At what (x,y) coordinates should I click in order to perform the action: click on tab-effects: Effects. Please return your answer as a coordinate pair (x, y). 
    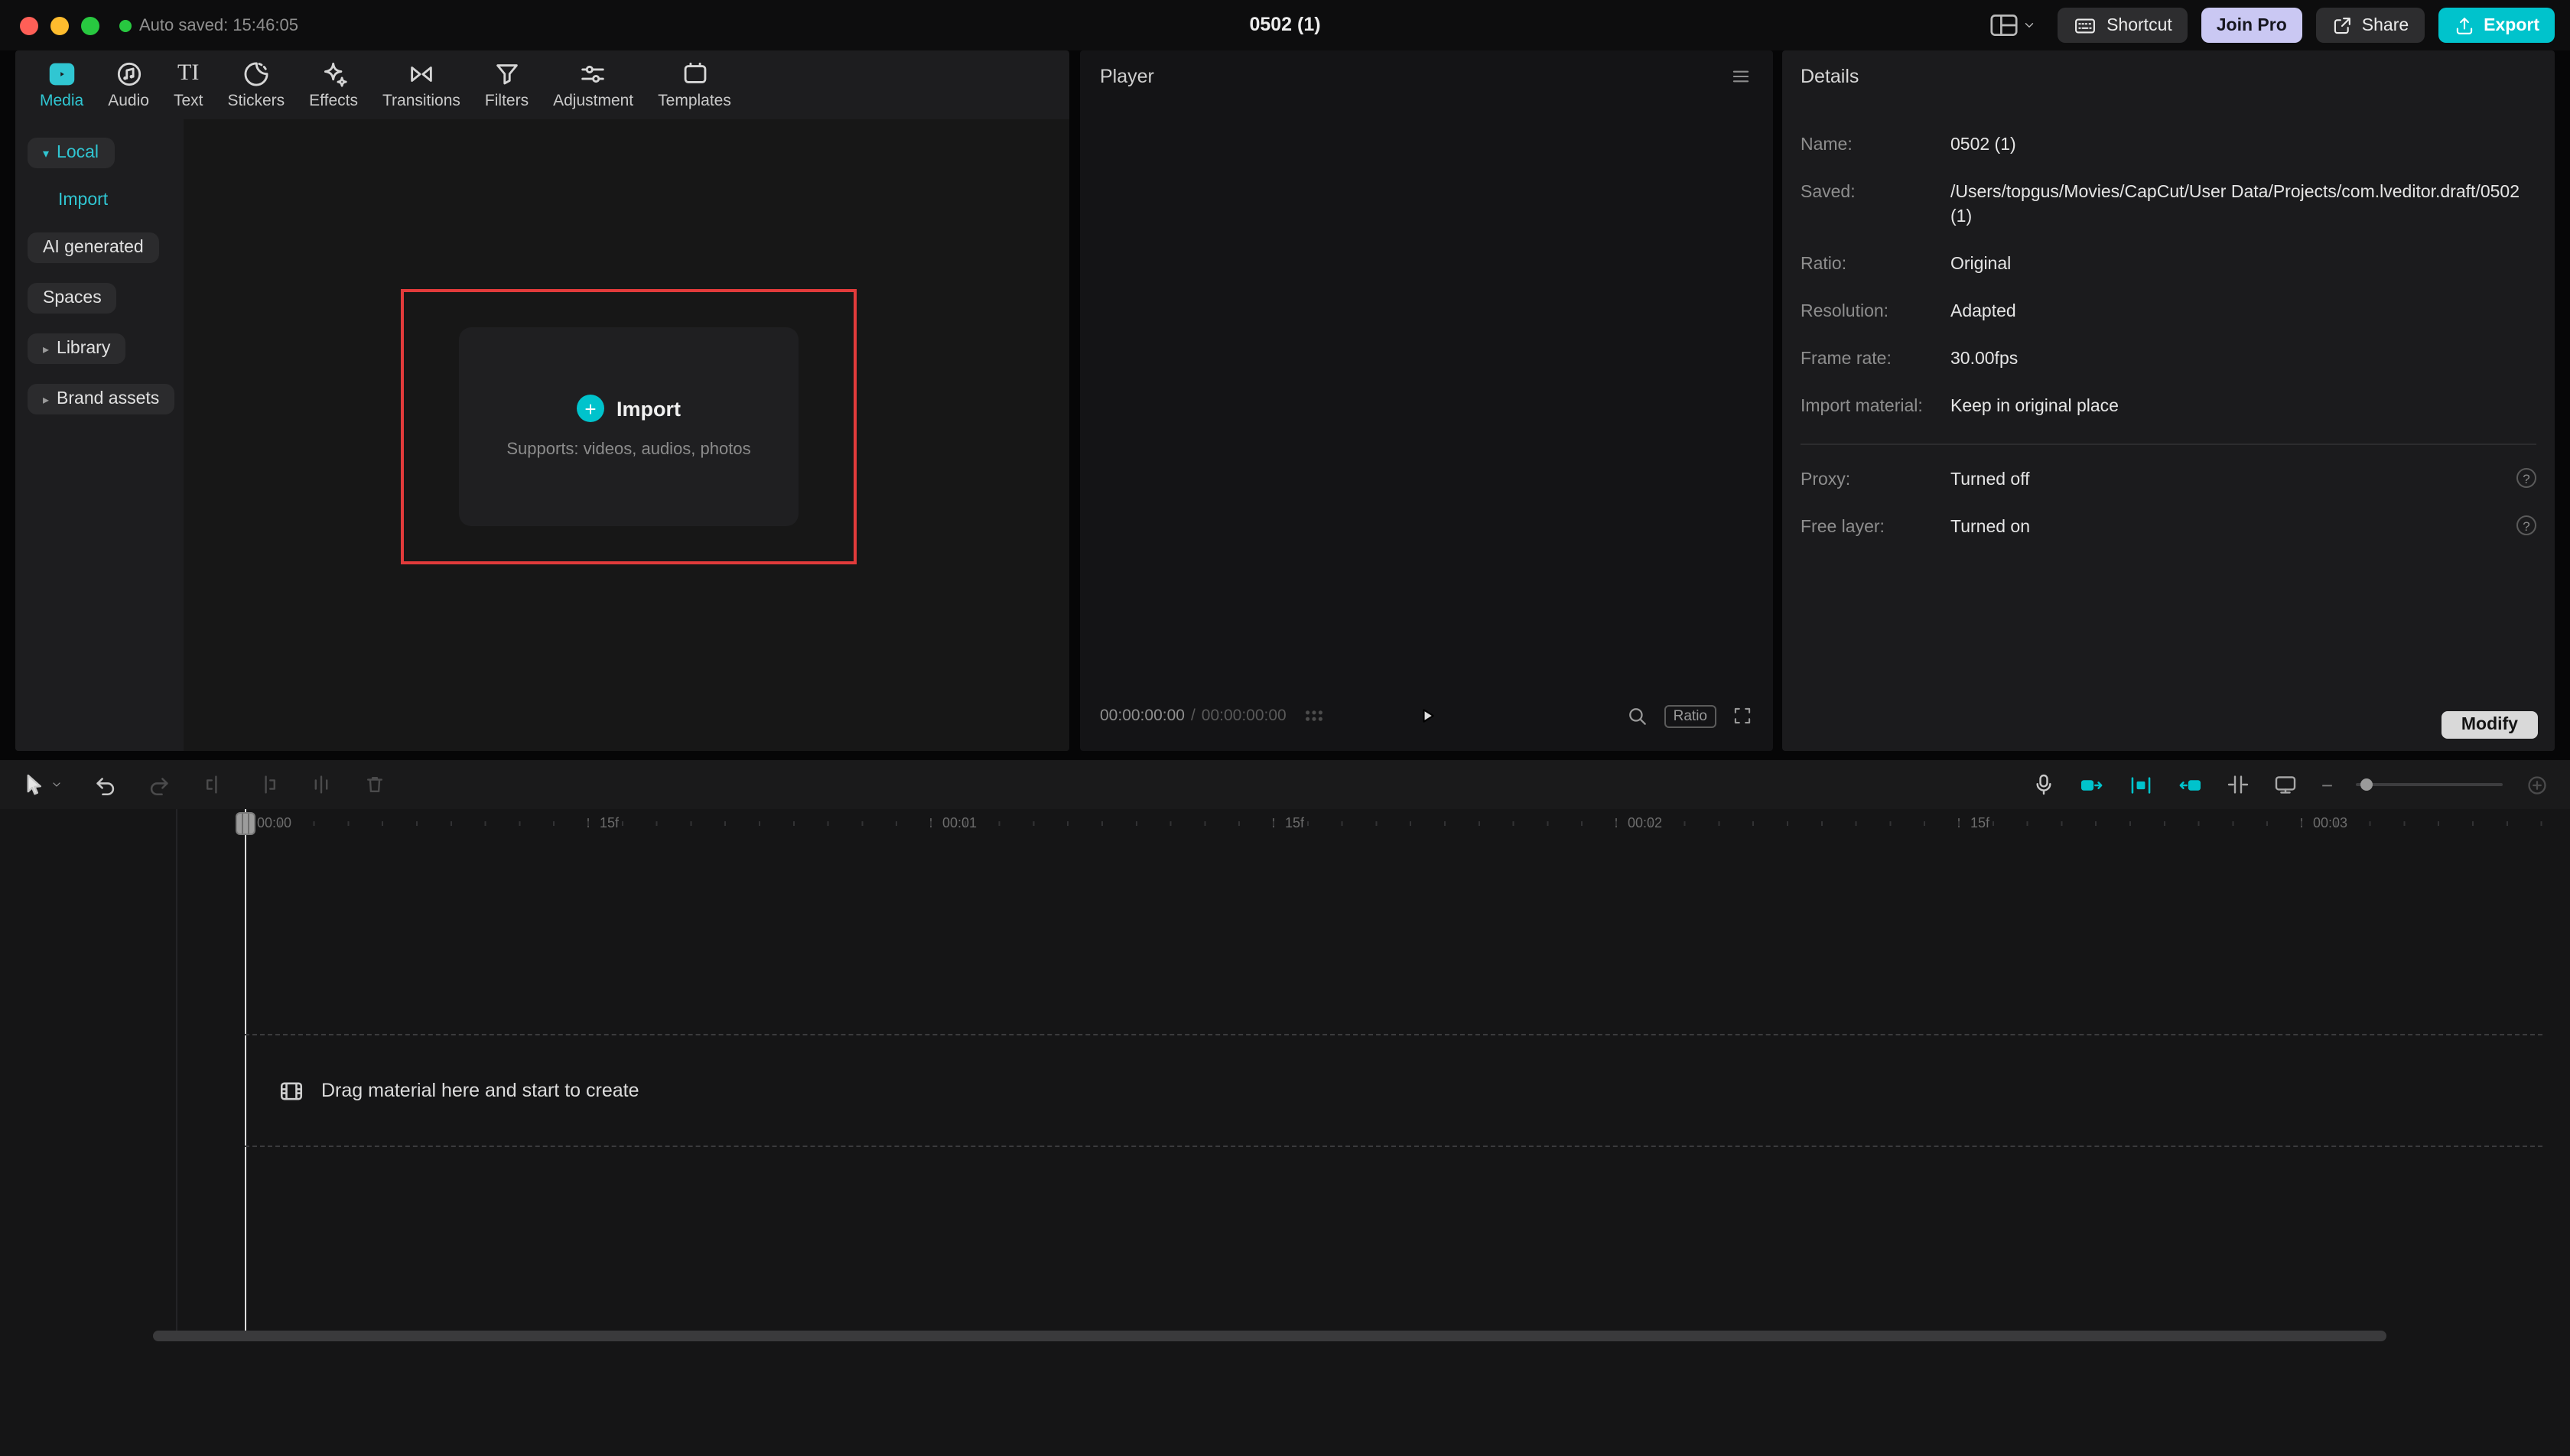
    Looking at the image, I should click on (333, 86).